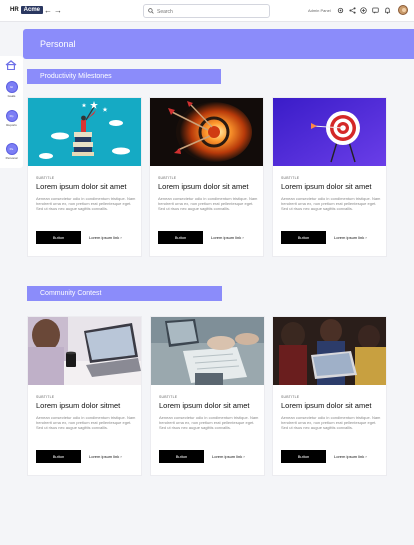 This screenshot has width=414, height=545. What do you see at coordinates (124, 293) in the screenshot?
I see `section-title-community: Community Contest` at bounding box center [124, 293].